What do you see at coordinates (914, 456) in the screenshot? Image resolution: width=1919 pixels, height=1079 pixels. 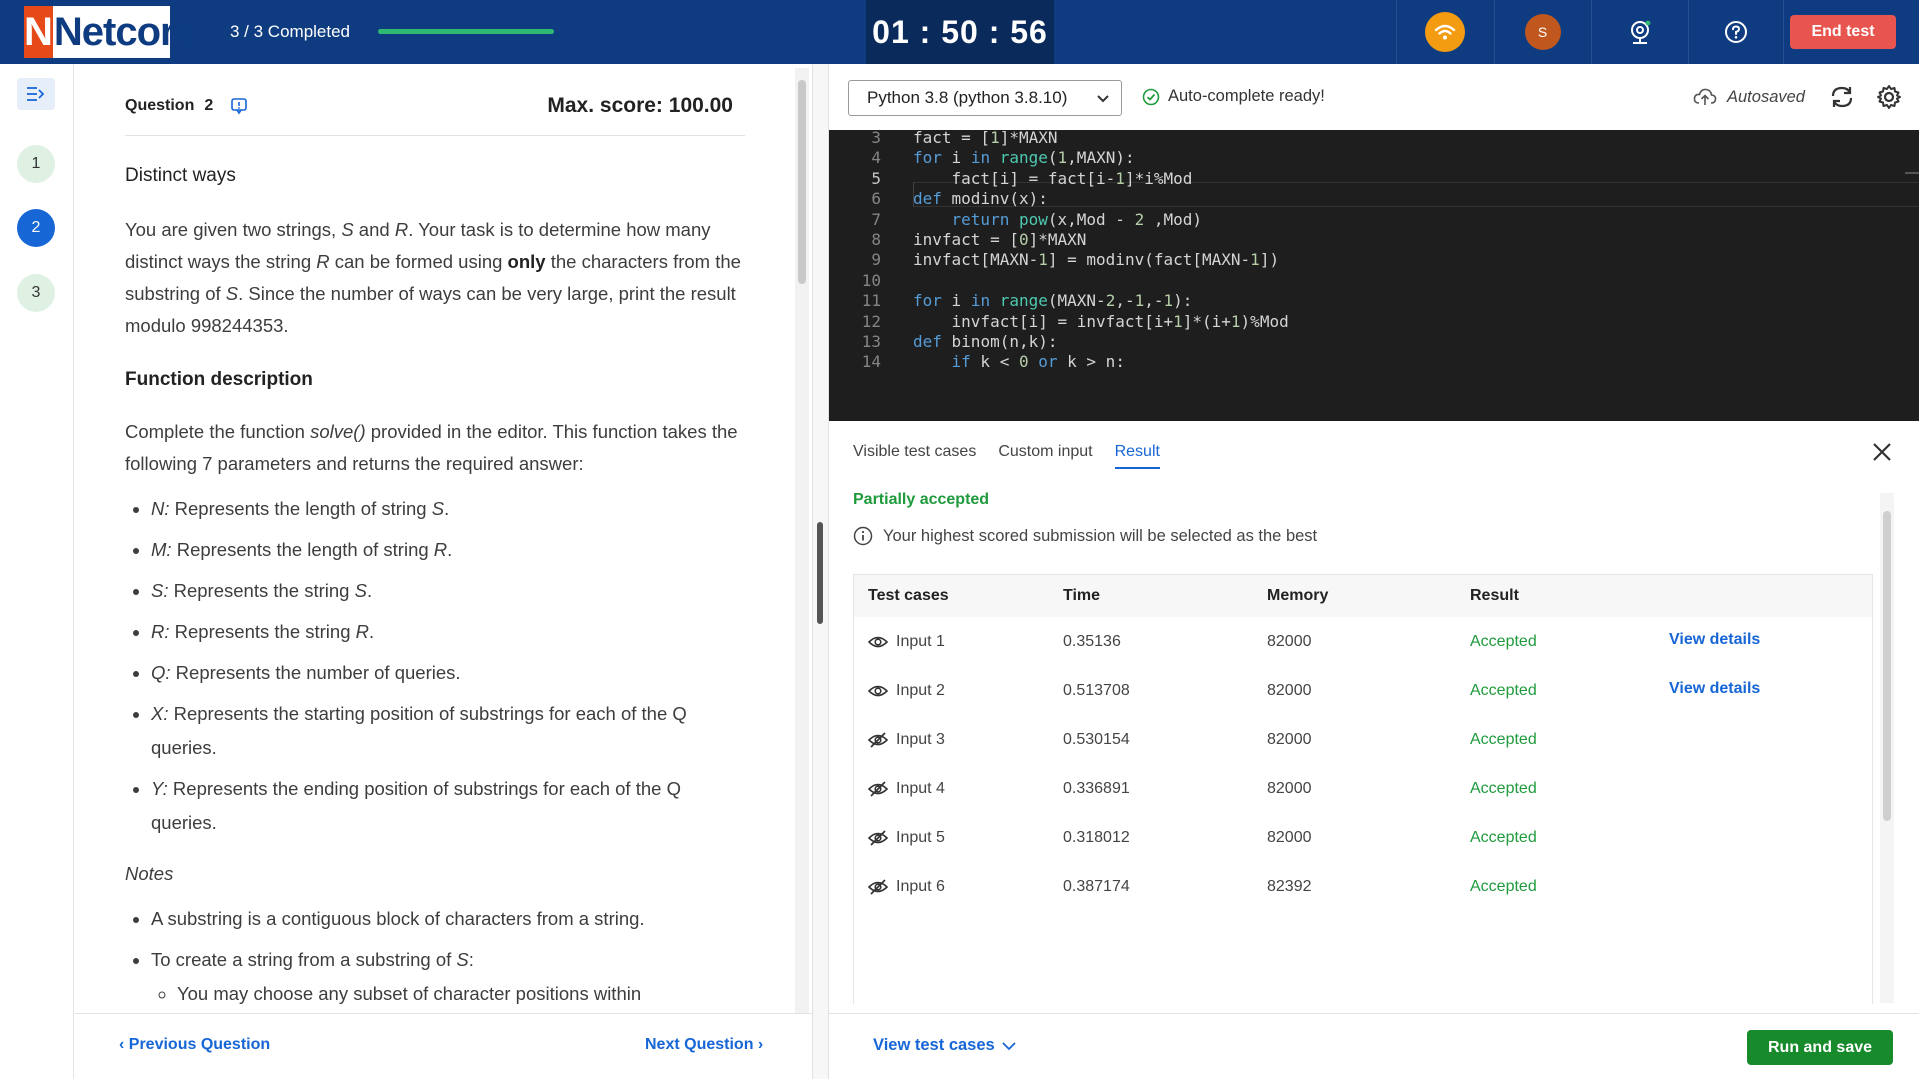 I see `tab-visible-test-cases: Visible test cases` at bounding box center [914, 456].